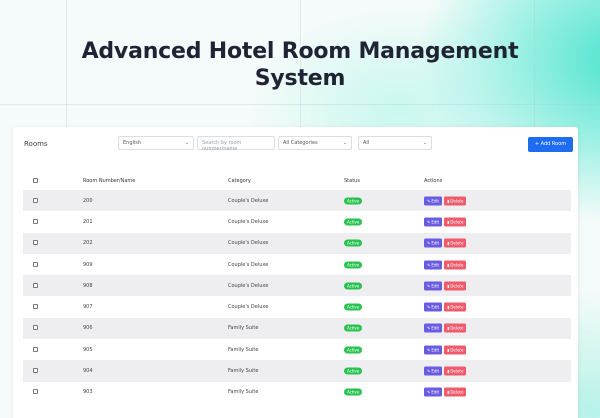 This screenshot has height=418, width=600. I want to click on search-placeholder: Search by room number/name, so click(222, 146).